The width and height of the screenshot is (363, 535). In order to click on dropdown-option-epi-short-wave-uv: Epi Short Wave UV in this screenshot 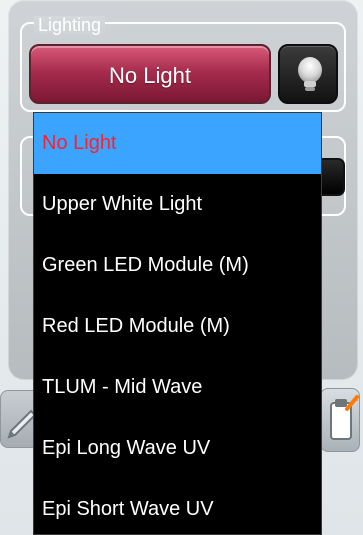, I will do `click(177, 506)`.